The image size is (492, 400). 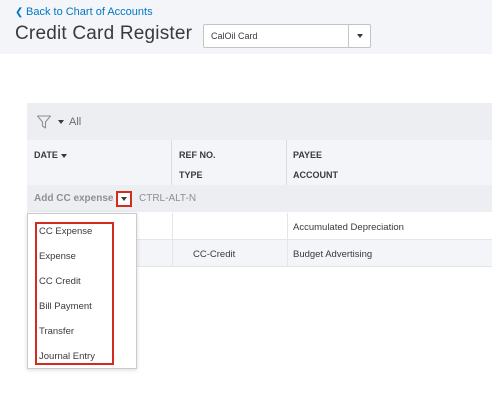 I want to click on account-column-label: ACCOUNT, so click(x=315, y=175).